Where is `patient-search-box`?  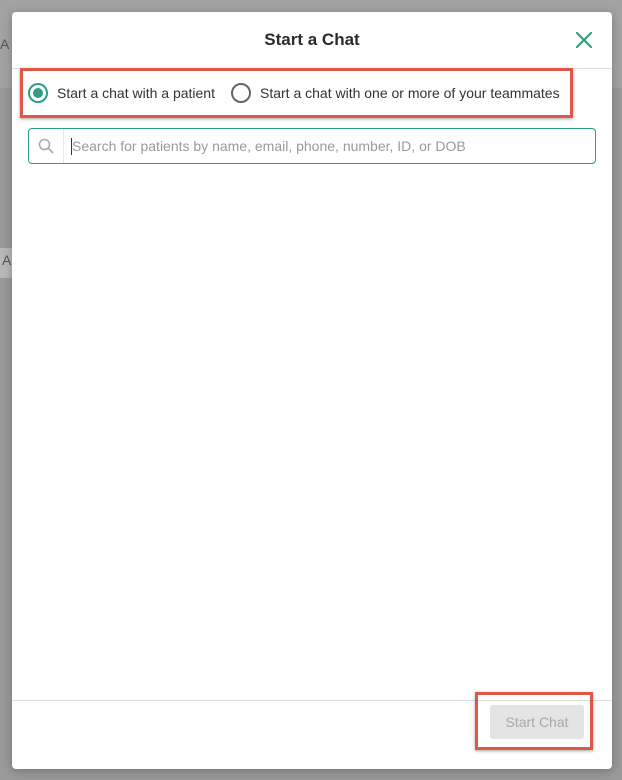
patient-search-box is located at coordinates (312, 146).